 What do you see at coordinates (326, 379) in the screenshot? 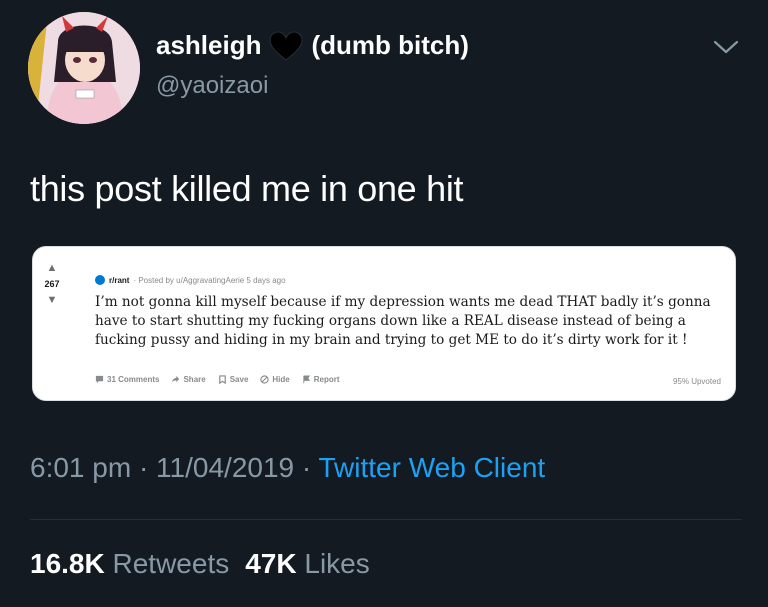
I see `report-label: Report` at bounding box center [326, 379].